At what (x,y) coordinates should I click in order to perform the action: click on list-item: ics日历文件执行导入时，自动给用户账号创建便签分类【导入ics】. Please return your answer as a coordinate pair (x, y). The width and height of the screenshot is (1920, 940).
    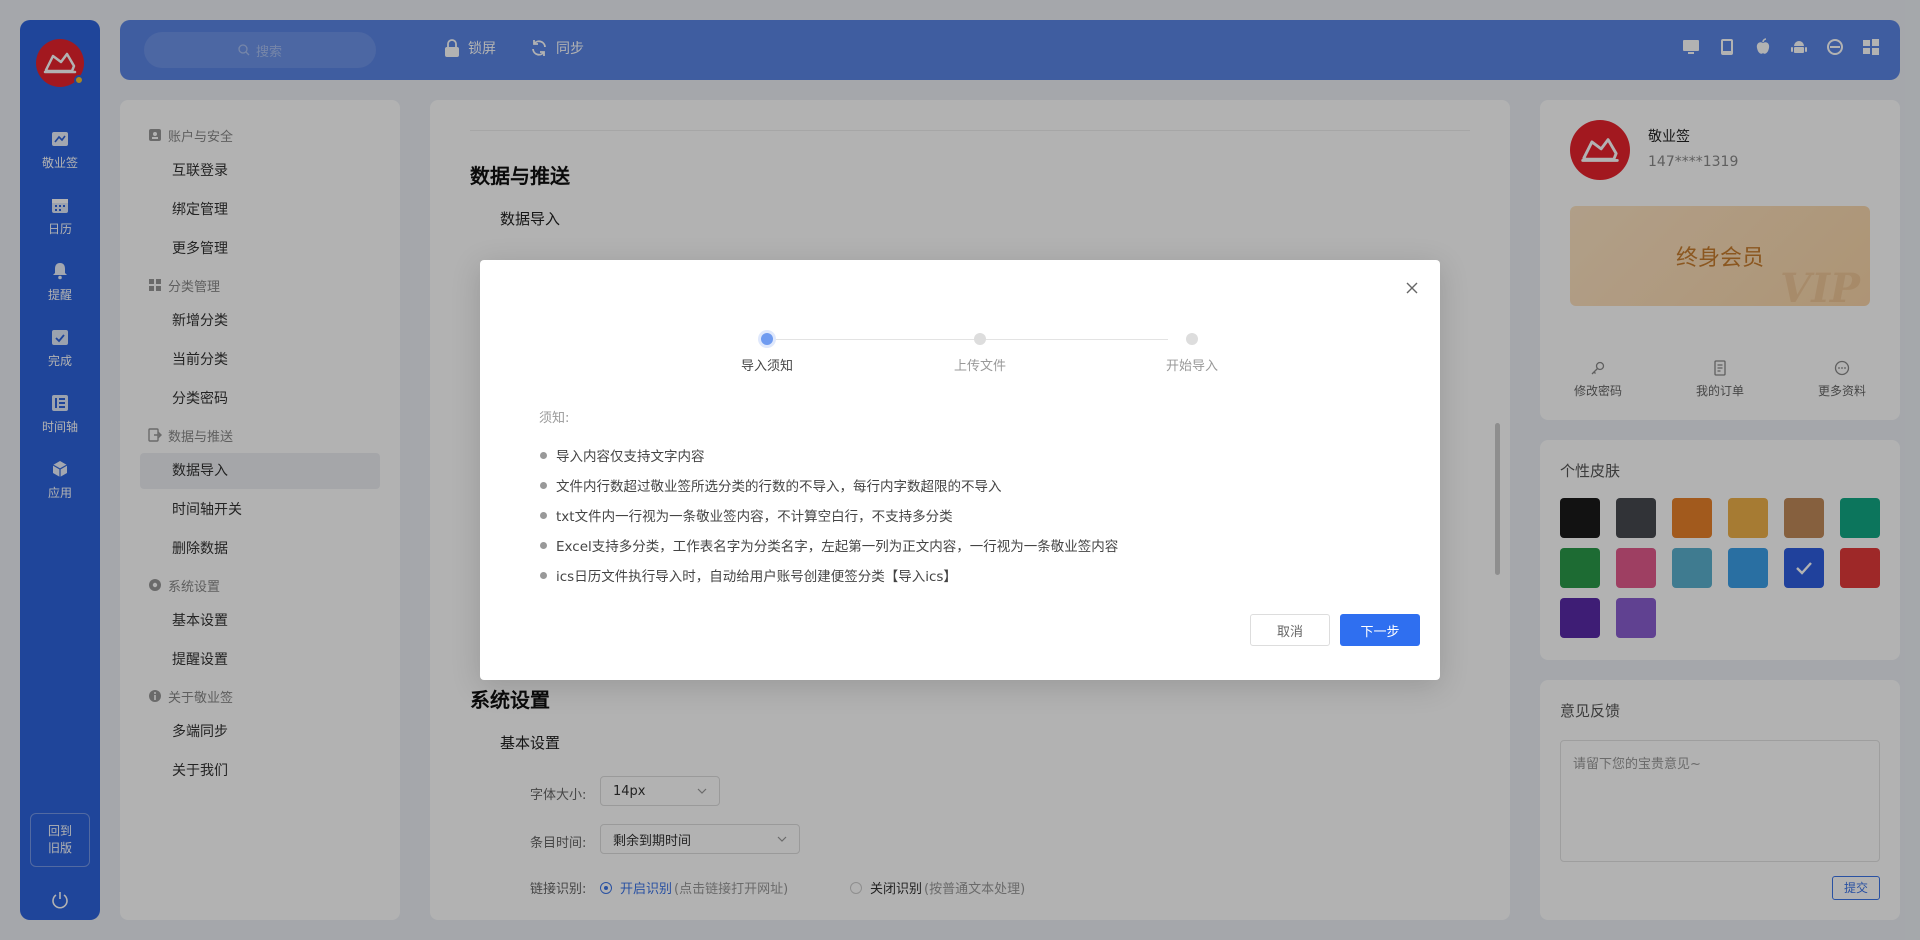
    Looking at the image, I should click on (829, 575).